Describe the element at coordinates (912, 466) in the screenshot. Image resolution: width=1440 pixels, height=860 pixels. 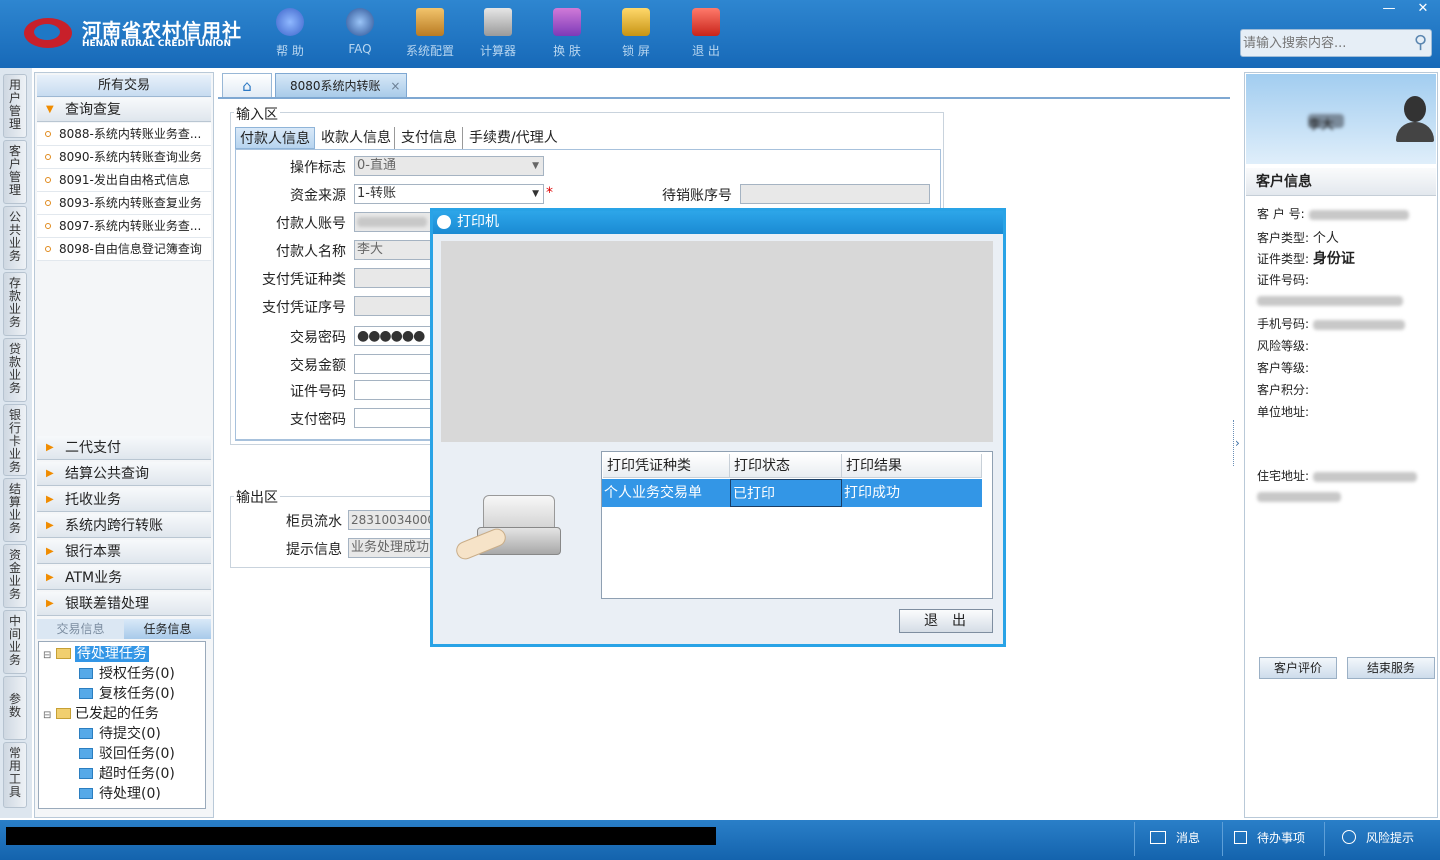
I see `col-print-result: 打印结果` at that location.